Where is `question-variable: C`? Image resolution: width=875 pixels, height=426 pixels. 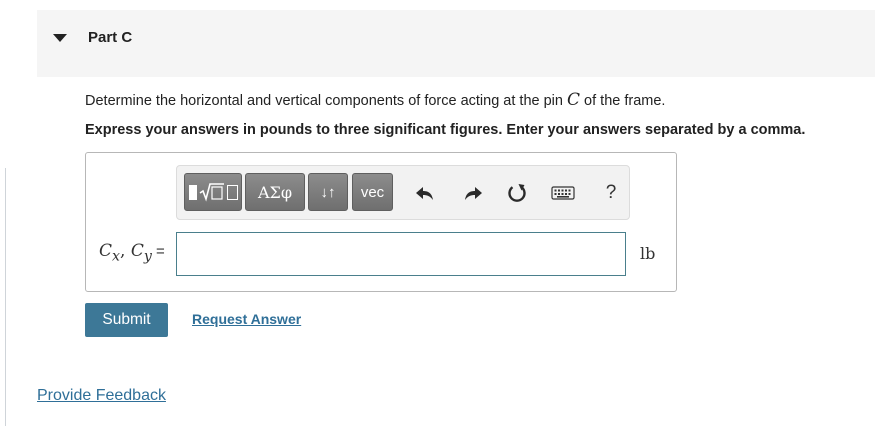
question-variable: C is located at coordinates (574, 100).